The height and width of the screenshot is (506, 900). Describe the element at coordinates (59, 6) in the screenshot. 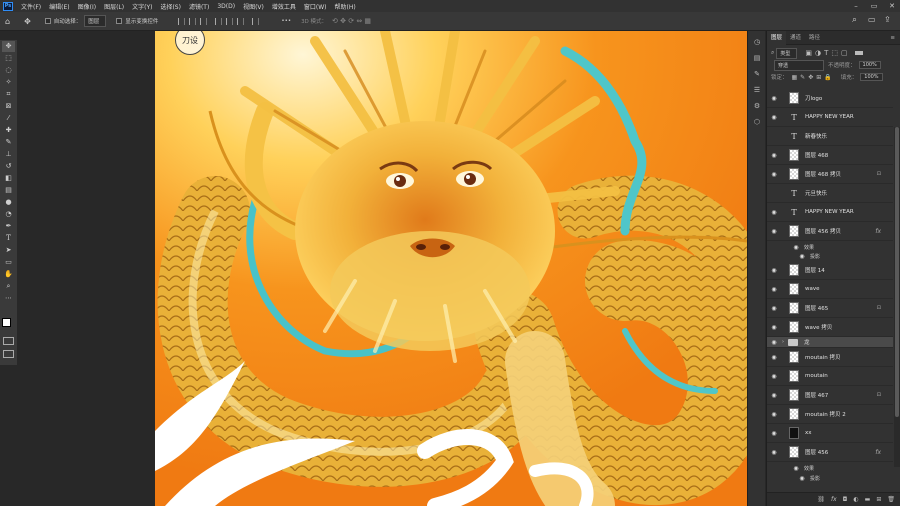

I see `menu-edit: 编辑(E)` at that location.